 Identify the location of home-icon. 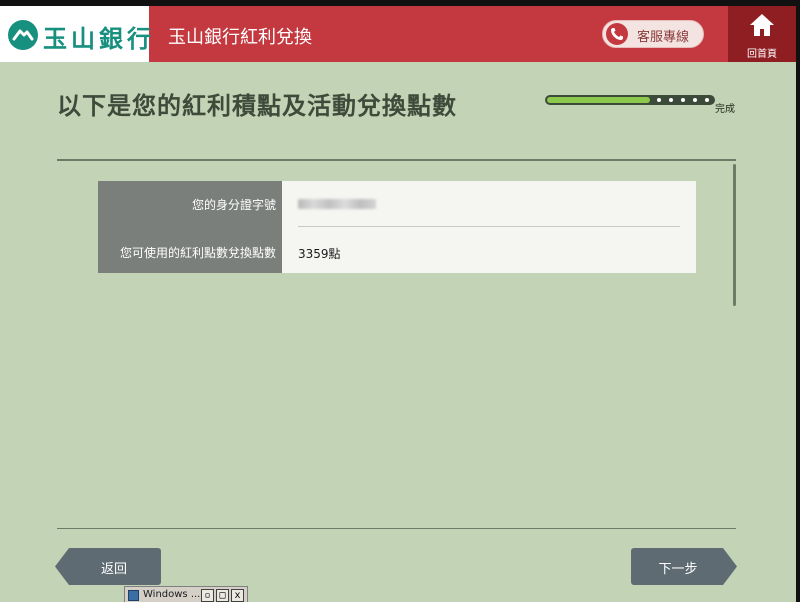
(762, 25).